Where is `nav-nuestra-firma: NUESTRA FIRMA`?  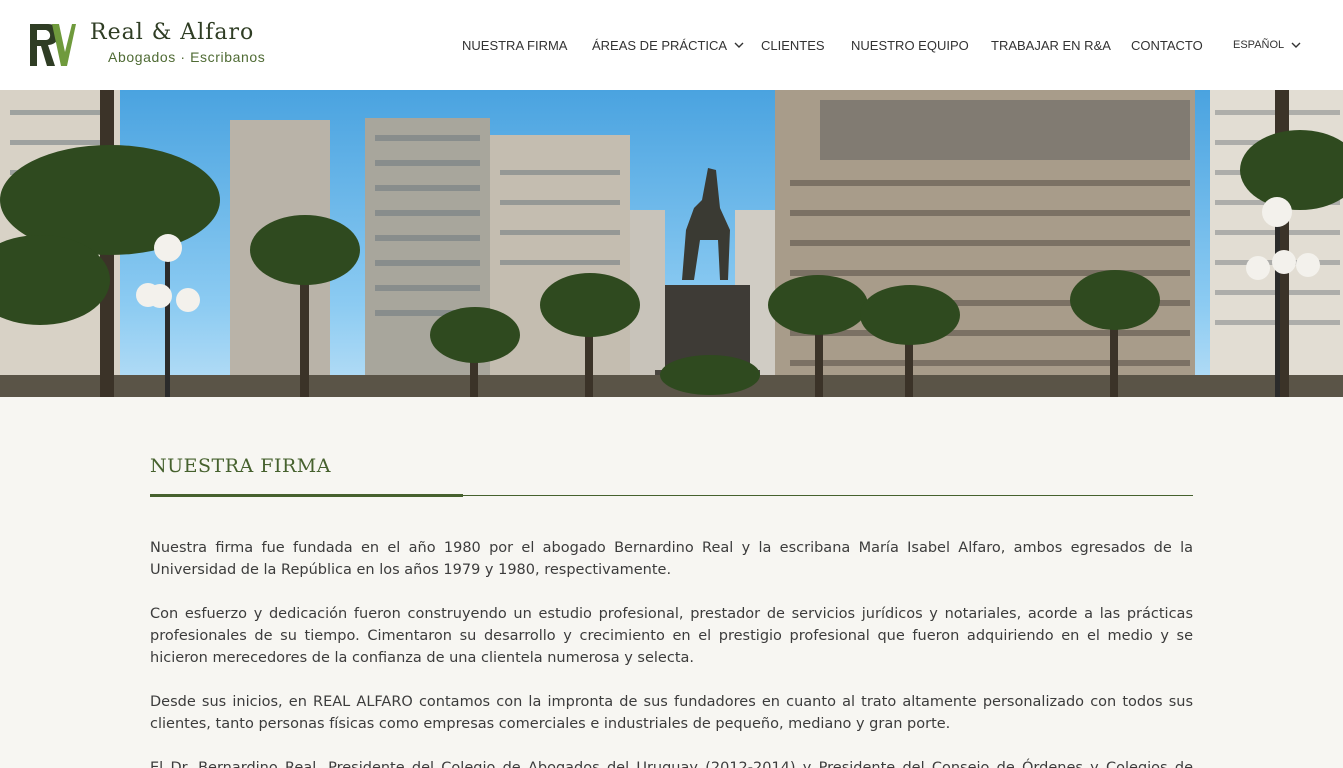 nav-nuestra-firma: NUESTRA FIRMA is located at coordinates (514, 45).